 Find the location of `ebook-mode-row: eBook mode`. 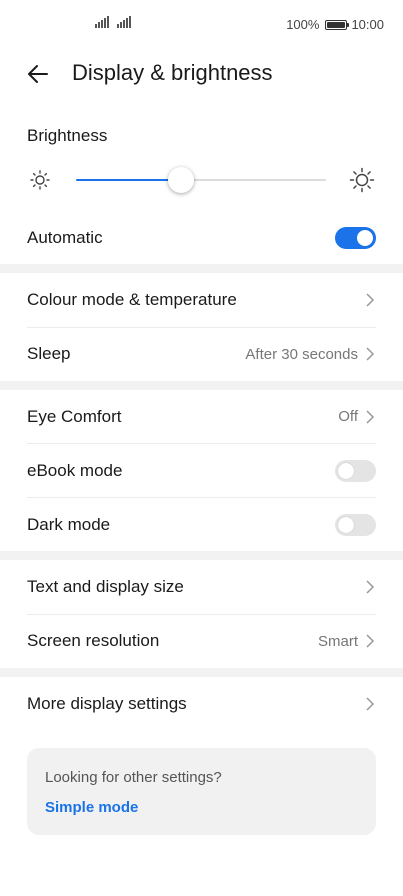

ebook-mode-row: eBook mode is located at coordinates (201, 470).